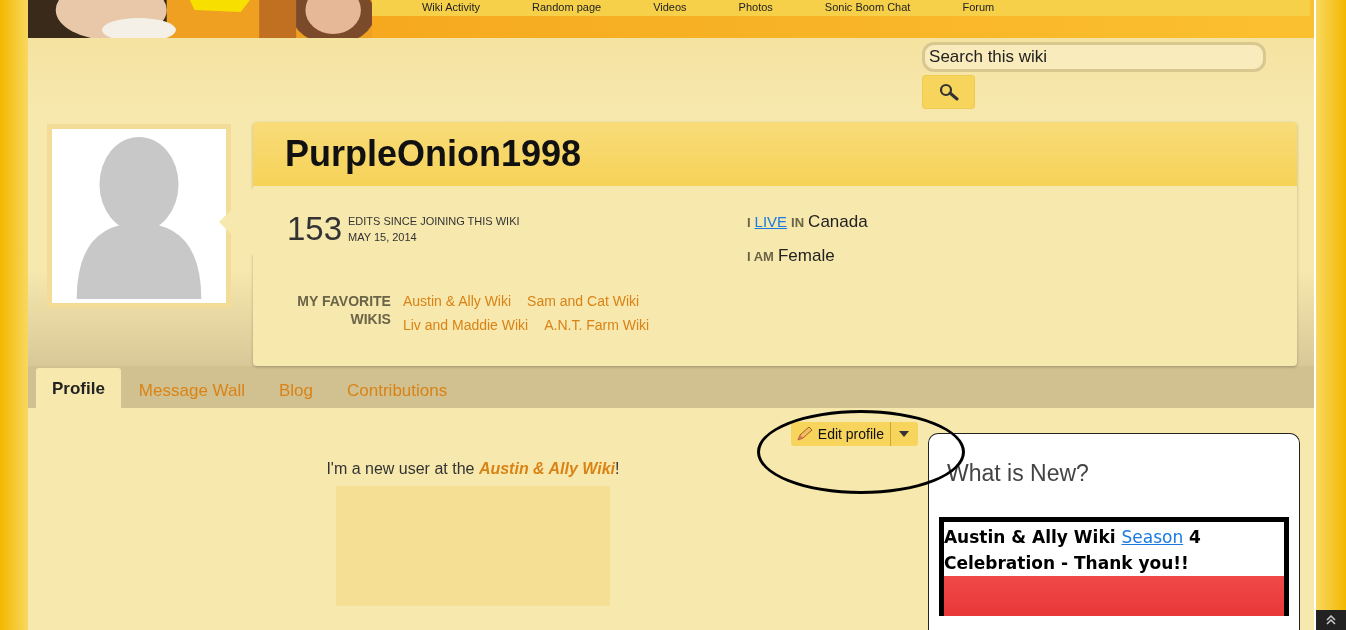 The height and width of the screenshot is (630, 1346). I want to click on pencil-icon, so click(804, 434).